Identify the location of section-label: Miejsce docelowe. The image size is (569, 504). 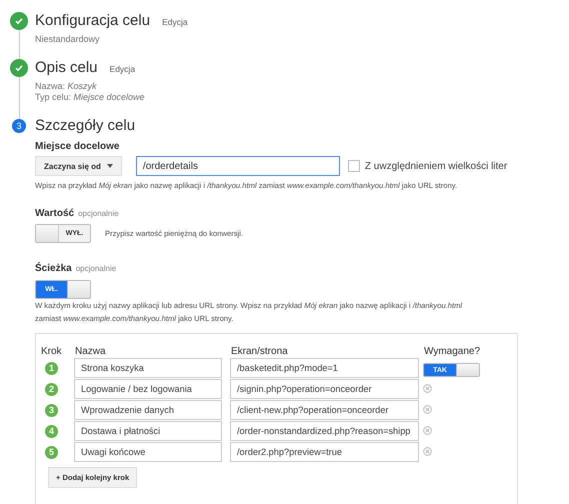
(77, 146).